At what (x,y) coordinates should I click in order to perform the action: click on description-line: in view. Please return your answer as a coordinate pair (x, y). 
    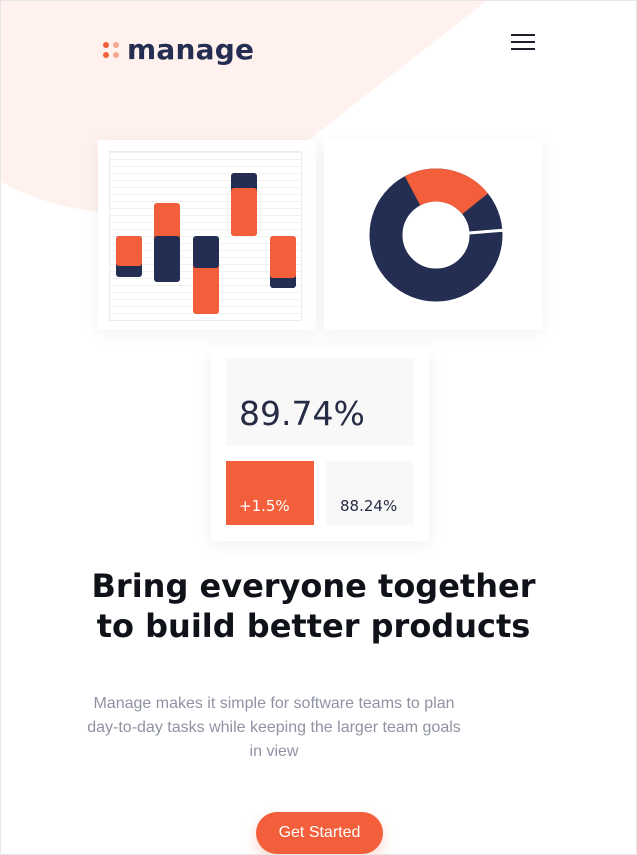
    Looking at the image, I should click on (274, 751).